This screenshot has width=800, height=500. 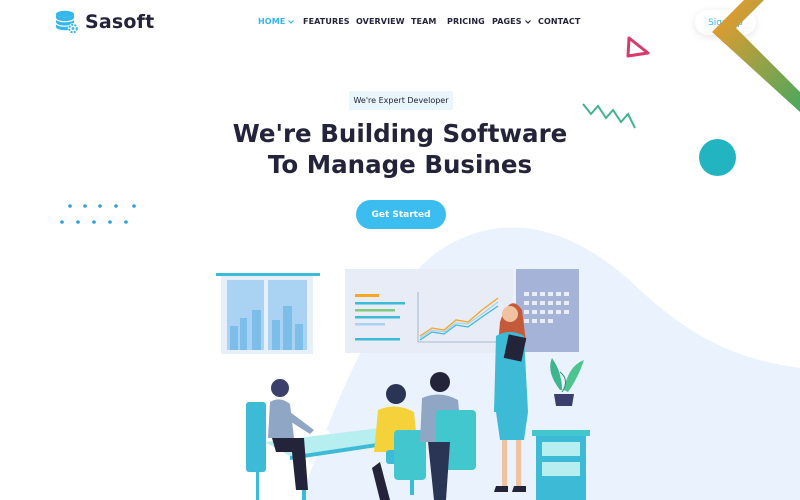 What do you see at coordinates (326, 21) in the screenshot?
I see `nav-item-label: FEATURES` at bounding box center [326, 21].